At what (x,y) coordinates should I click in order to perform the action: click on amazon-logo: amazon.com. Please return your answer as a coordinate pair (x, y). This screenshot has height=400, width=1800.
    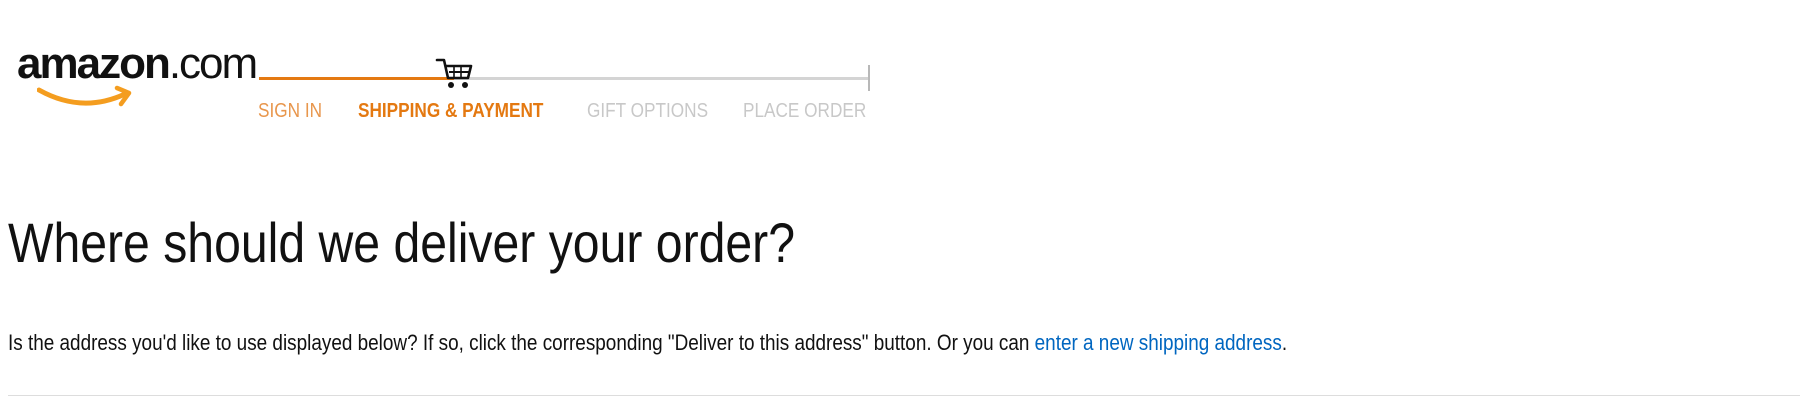
    Looking at the image, I should click on (137, 78).